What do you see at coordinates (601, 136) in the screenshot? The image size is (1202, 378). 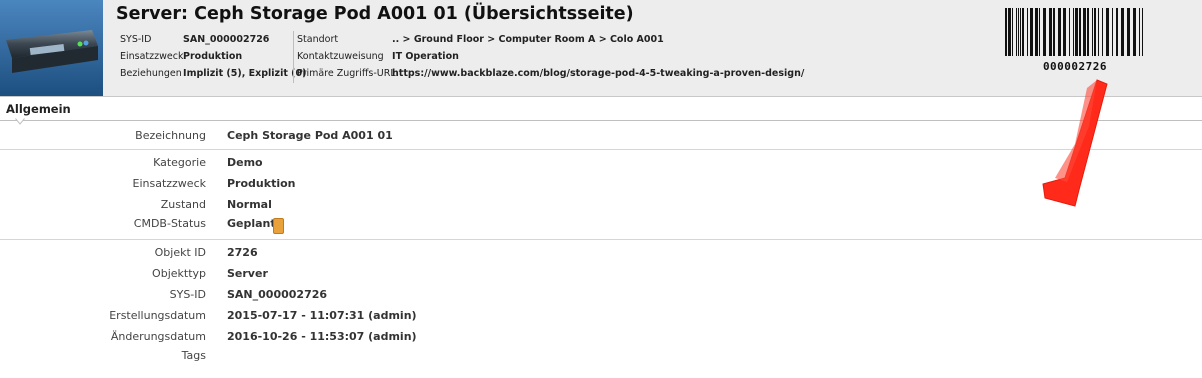 I see `field-bezeichnung: Bezeichnung Ceph Storage Pod A001 01` at bounding box center [601, 136].